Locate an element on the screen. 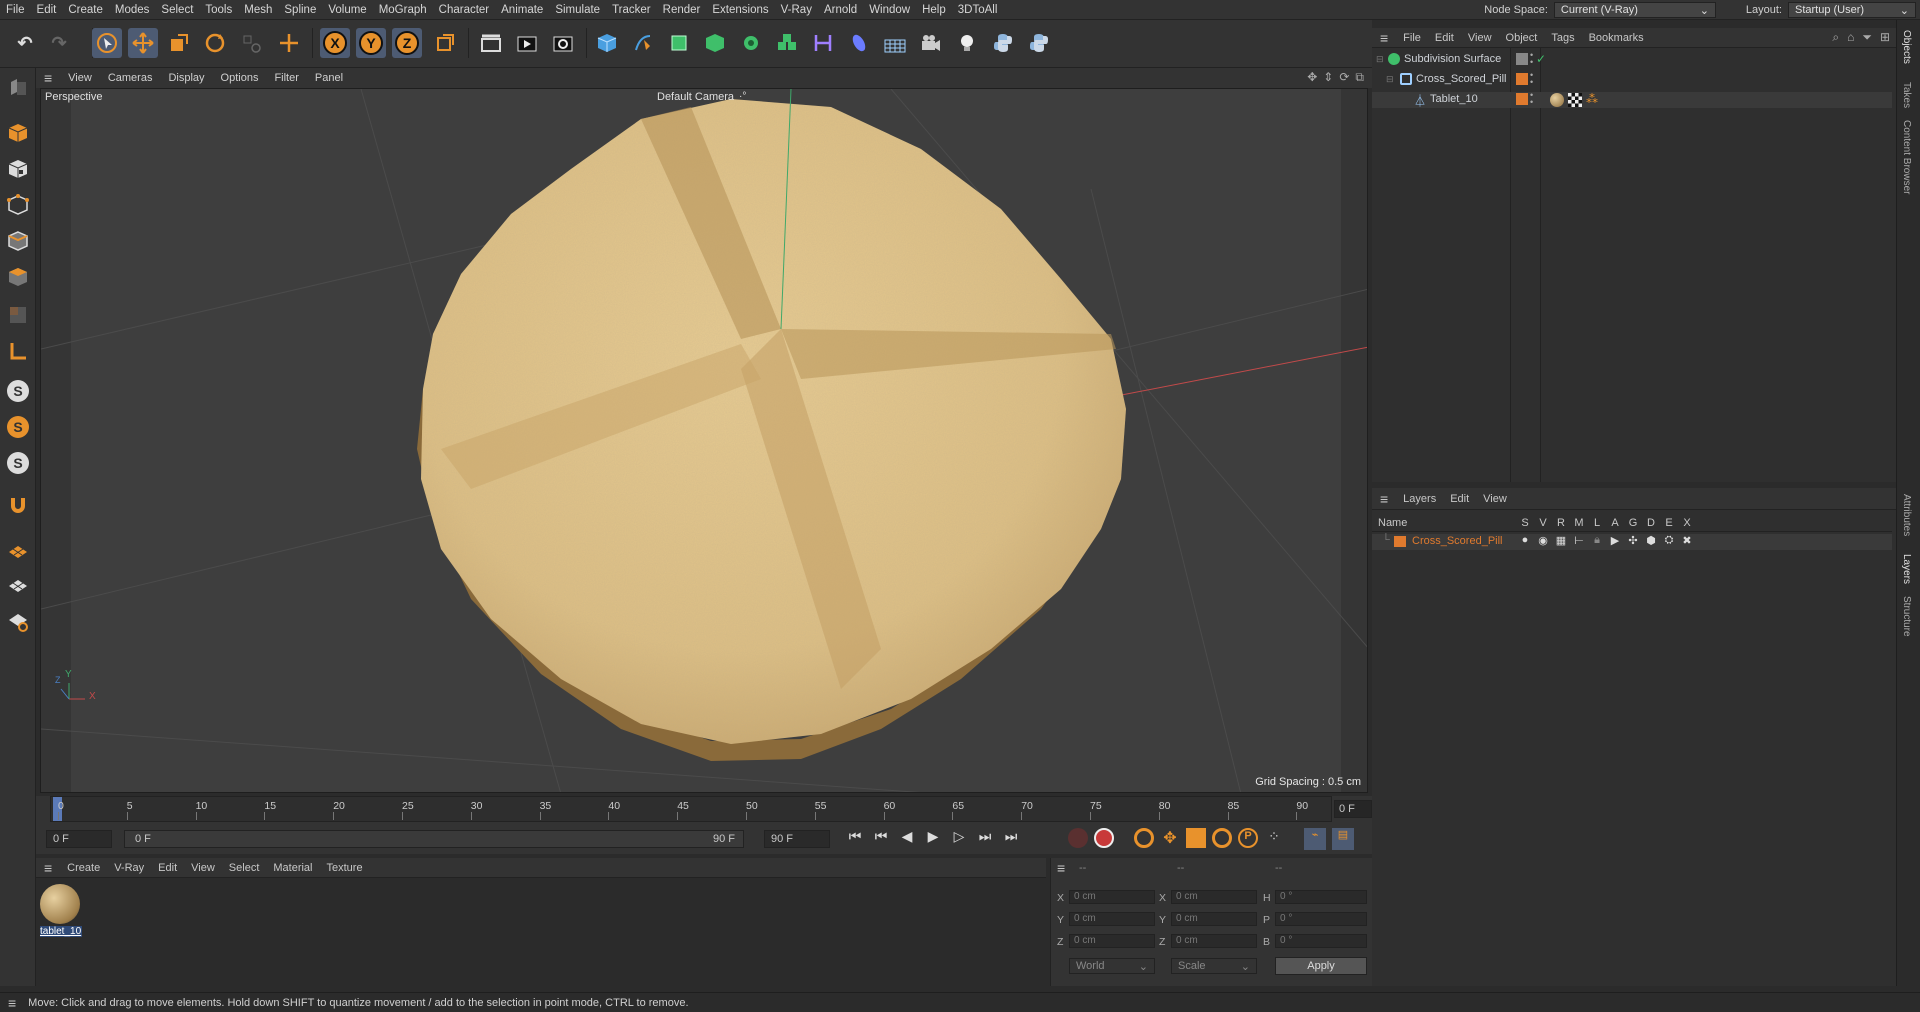 This screenshot has height=1012, width=1920. add-camera-button is located at coordinates (931, 43).